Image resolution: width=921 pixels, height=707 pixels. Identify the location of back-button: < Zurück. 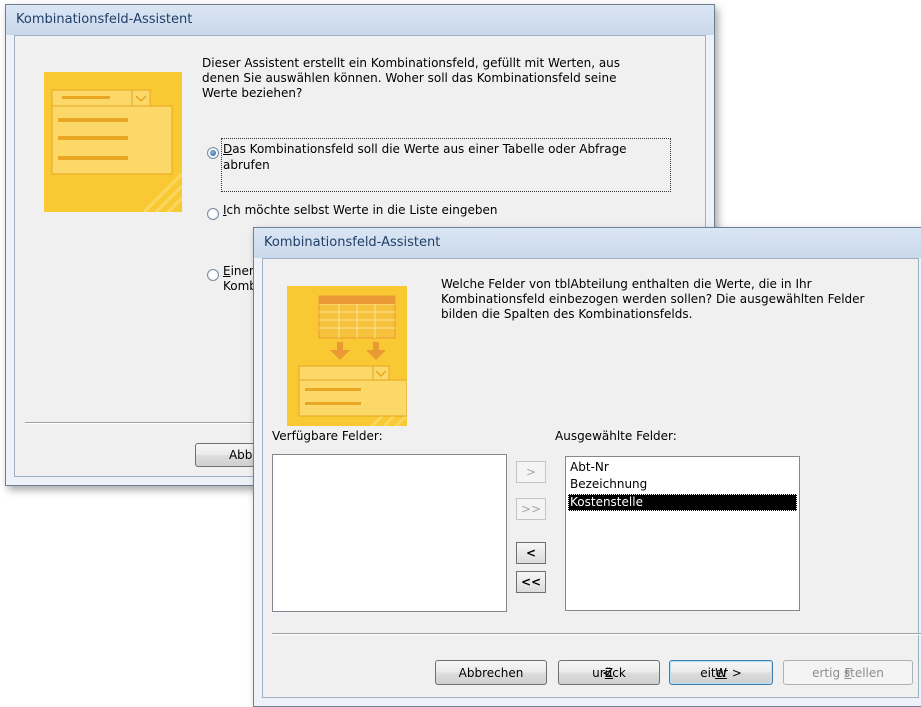
(609, 672).